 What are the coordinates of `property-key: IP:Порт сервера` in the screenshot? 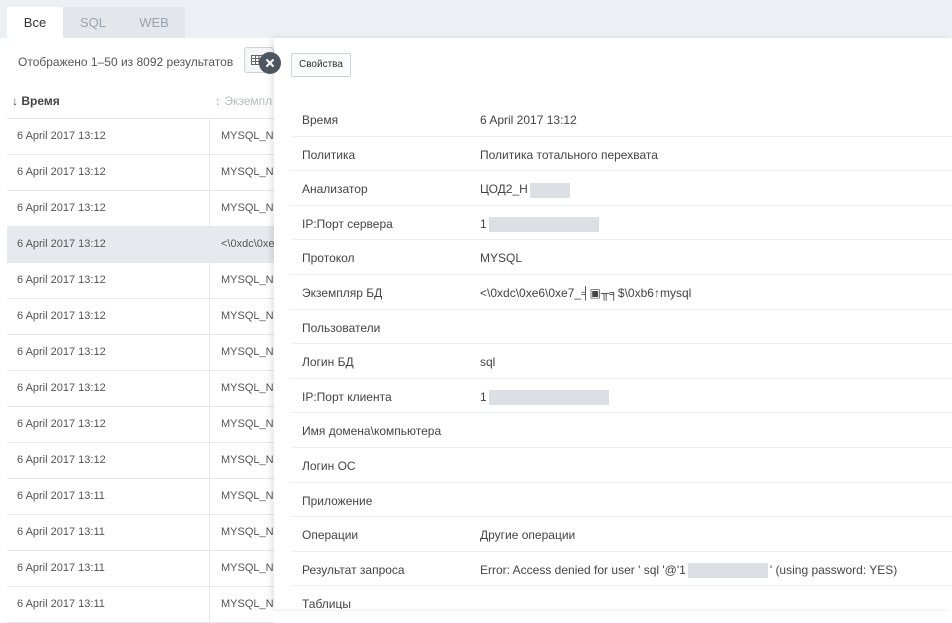 It's located at (347, 223).